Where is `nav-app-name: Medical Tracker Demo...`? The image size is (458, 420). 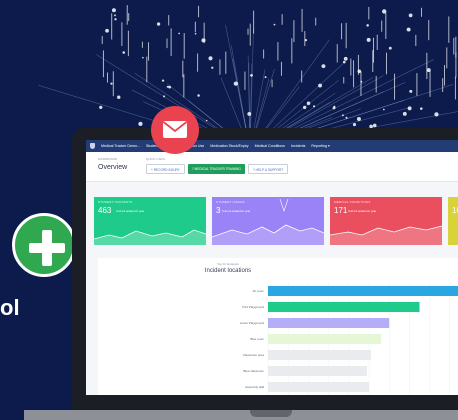
nav-app-name: Medical Tracker Demo... is located at coordinates (120, 146).